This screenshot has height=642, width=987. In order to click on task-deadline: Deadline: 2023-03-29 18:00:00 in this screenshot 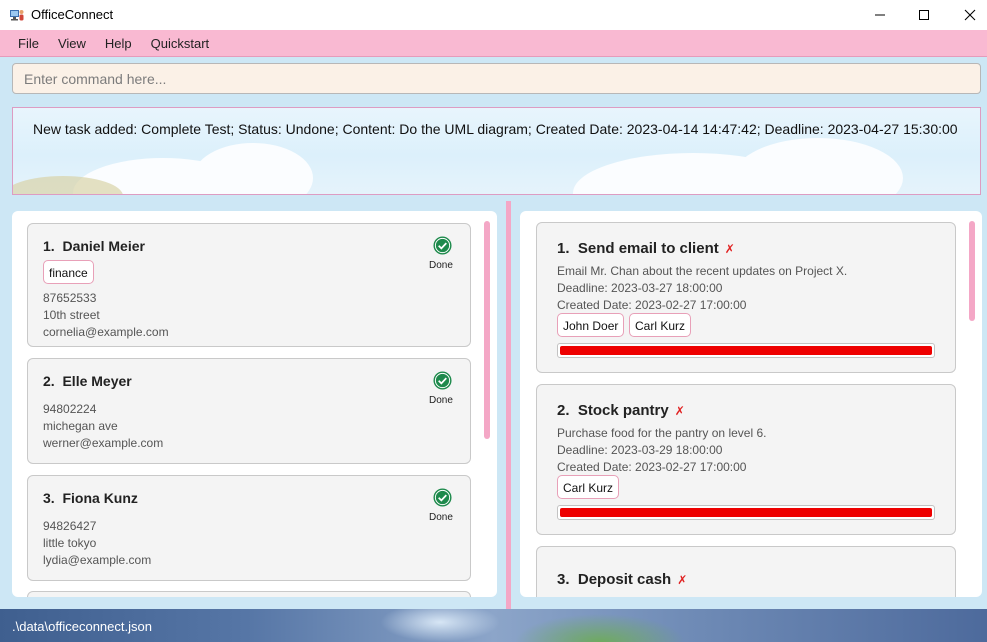, I will do `click(640, 450)`.